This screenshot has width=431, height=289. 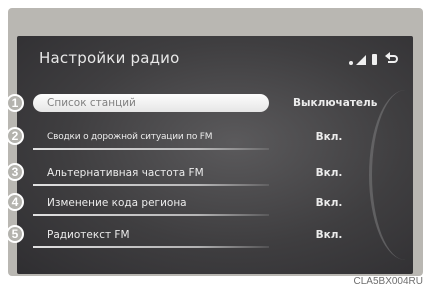 What do you see at coordinates (15, 103) in the screenshot?
I see `callout-marker: 1` at bounding box center [15, 103].